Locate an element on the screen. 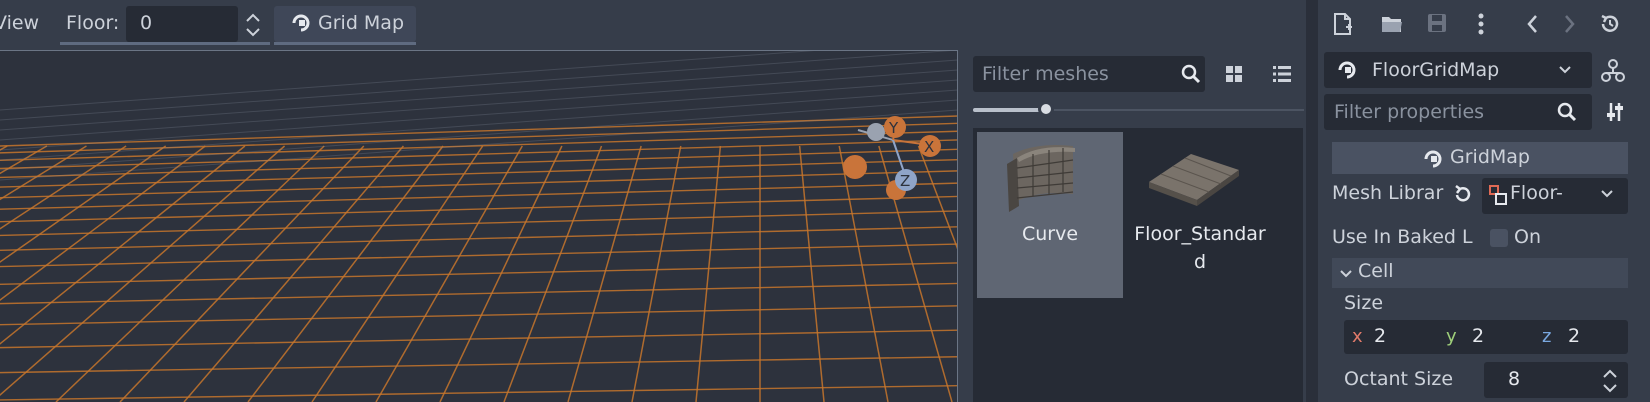 This screenshot has height=402, width=1650. mesh-item-label: Curve is located at coordinates (1050, 234).